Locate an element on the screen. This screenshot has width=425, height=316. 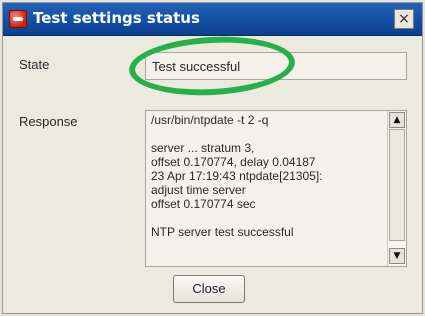
scroll-thumb is located at coordinates (397, 185).